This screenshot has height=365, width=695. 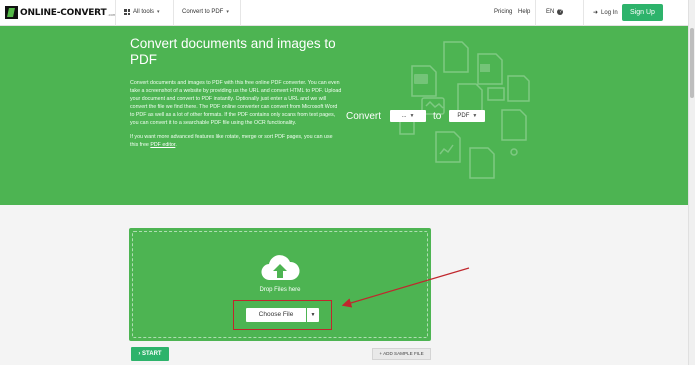 What do you see at coordinates (692, 63) in the screenshot?
I see `scrollbar-thumb` at bounding box center [692, 63].